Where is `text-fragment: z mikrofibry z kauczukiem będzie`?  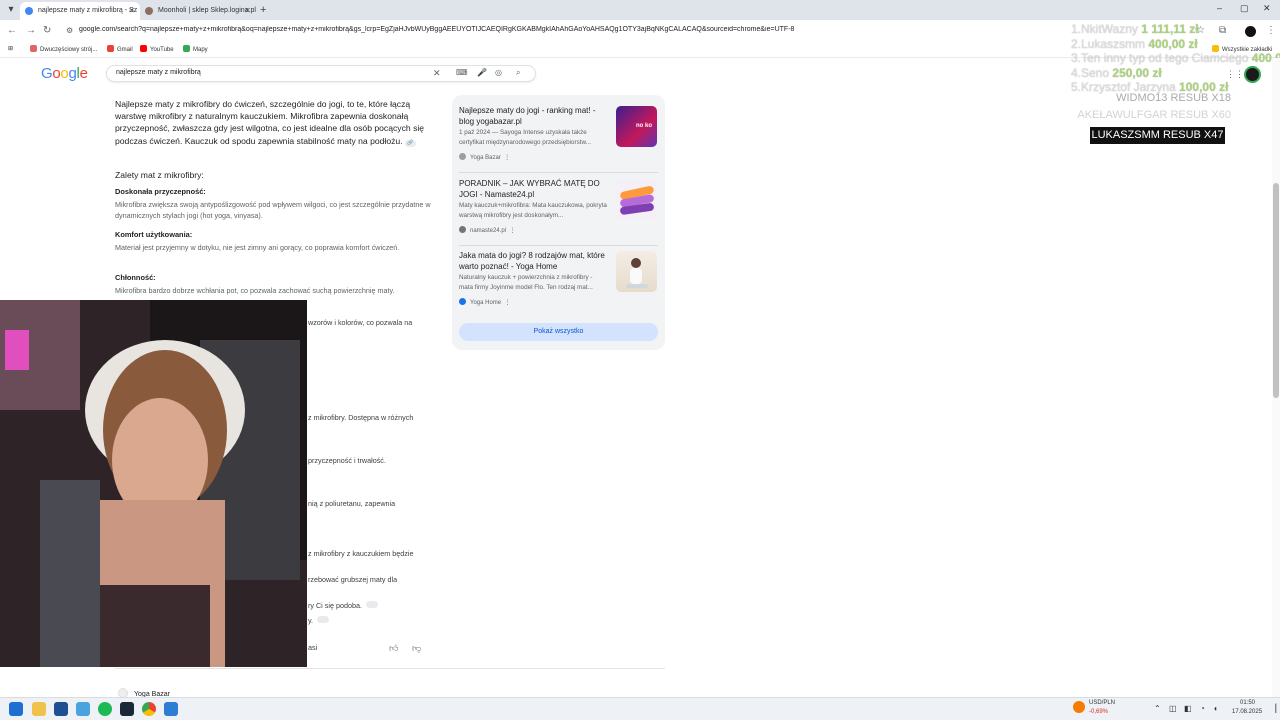
text-fragment: z mikrofibry z kauczukiem będzie is located at coordinates (361, 553).